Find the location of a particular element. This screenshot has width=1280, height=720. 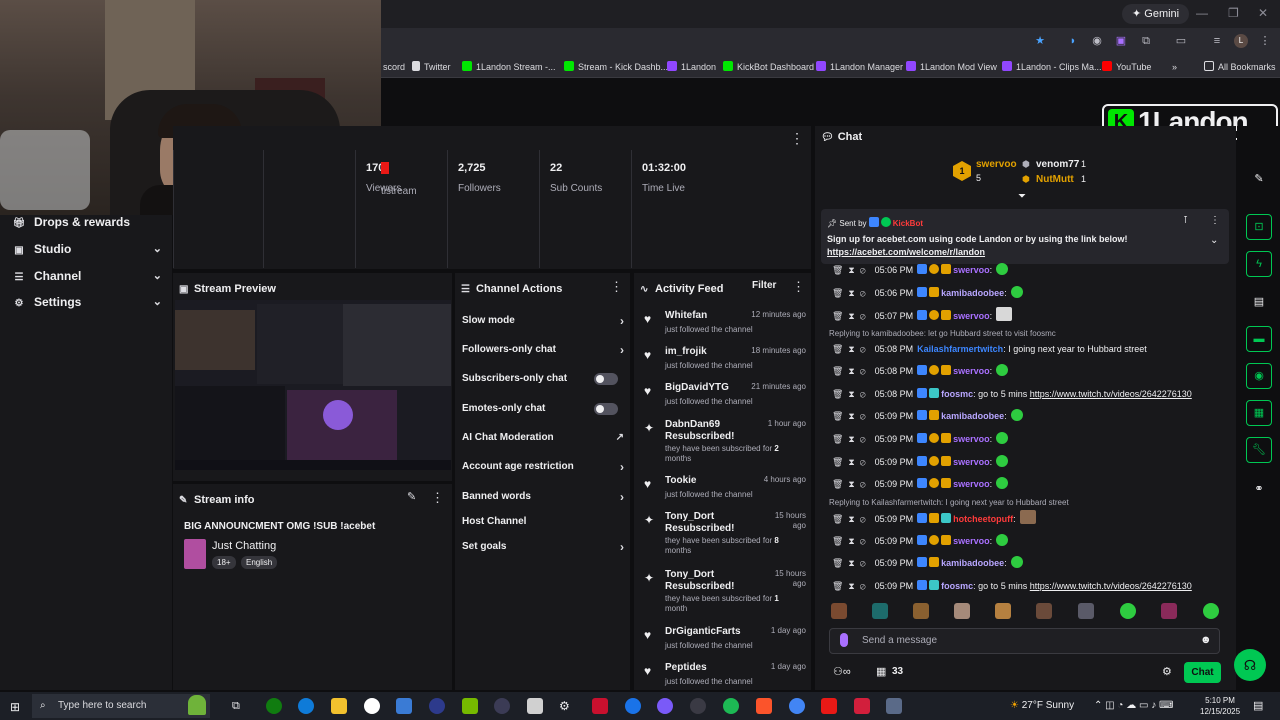

microphone-icon is located at coordinates (844, 640).